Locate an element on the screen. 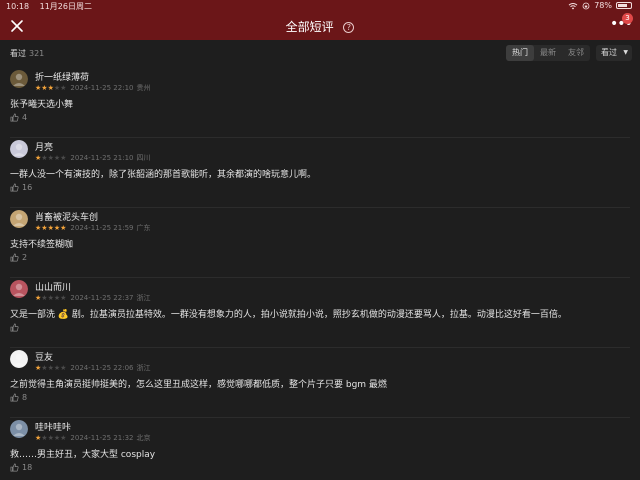 The image size is (640, 480). watched-filter-dropdown: 看过 ▼ is located at coordinates (614, 53).